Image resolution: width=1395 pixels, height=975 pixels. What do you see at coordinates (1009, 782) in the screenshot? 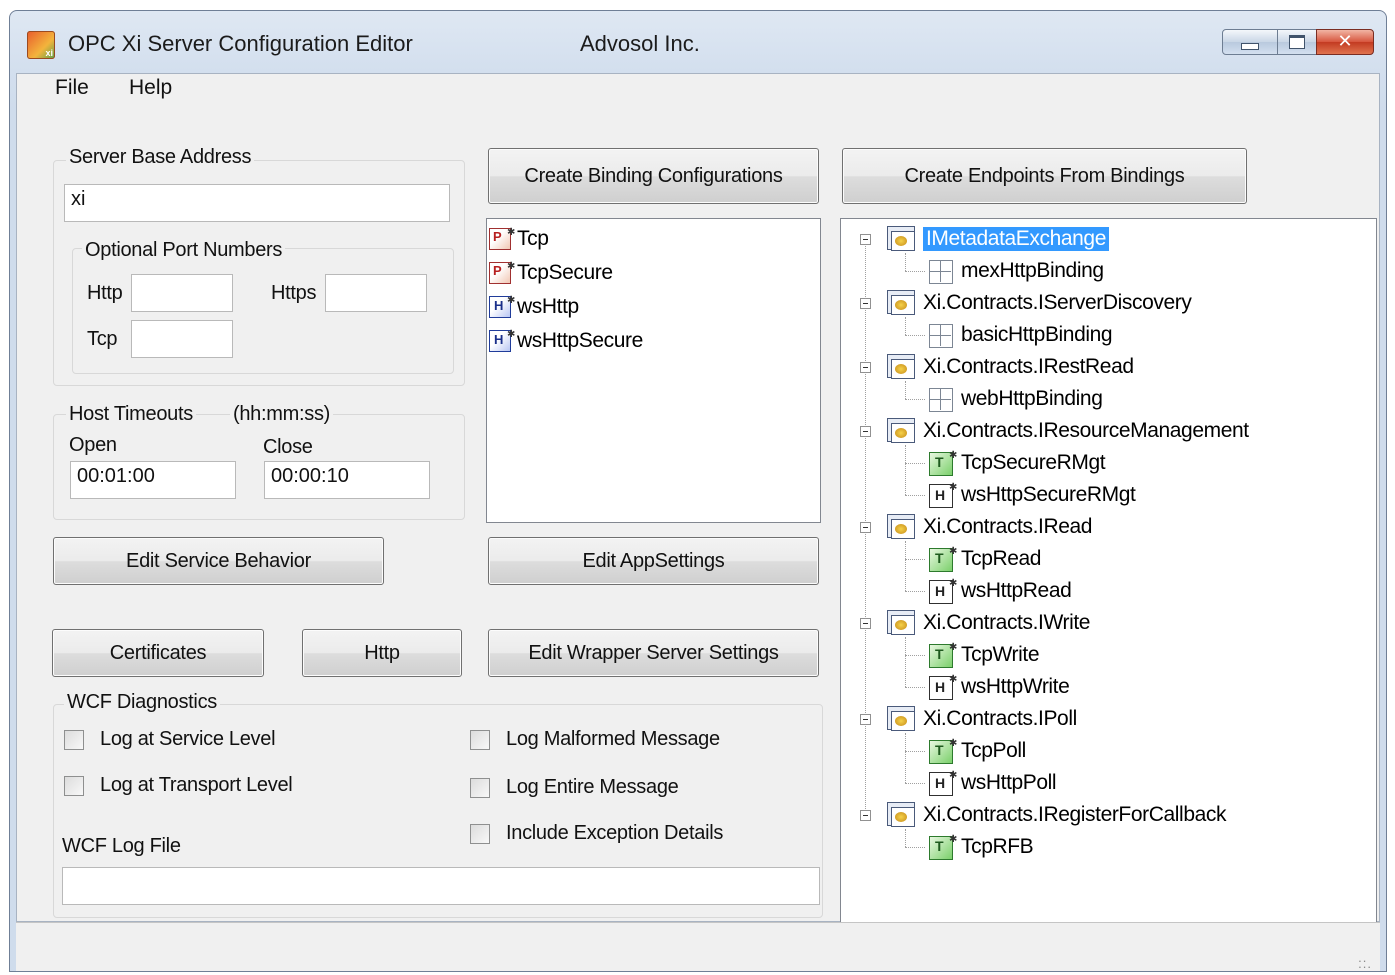
I see `tree-node-label: wsHttpPoll` at bounding box center [1009, 782].